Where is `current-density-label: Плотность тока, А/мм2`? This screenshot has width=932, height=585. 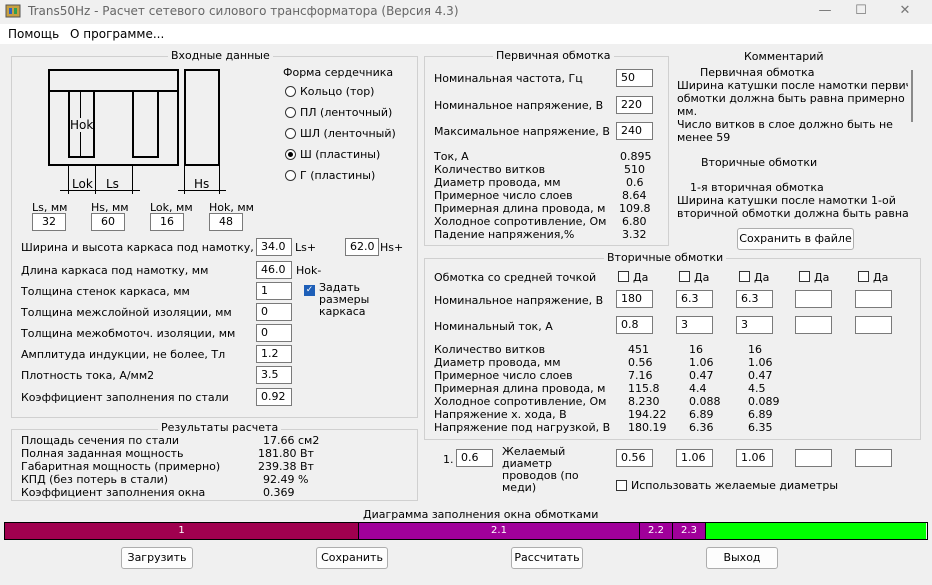
current-density-label: Плотность тока, А/мм2 is located at coordinates (88, 375).